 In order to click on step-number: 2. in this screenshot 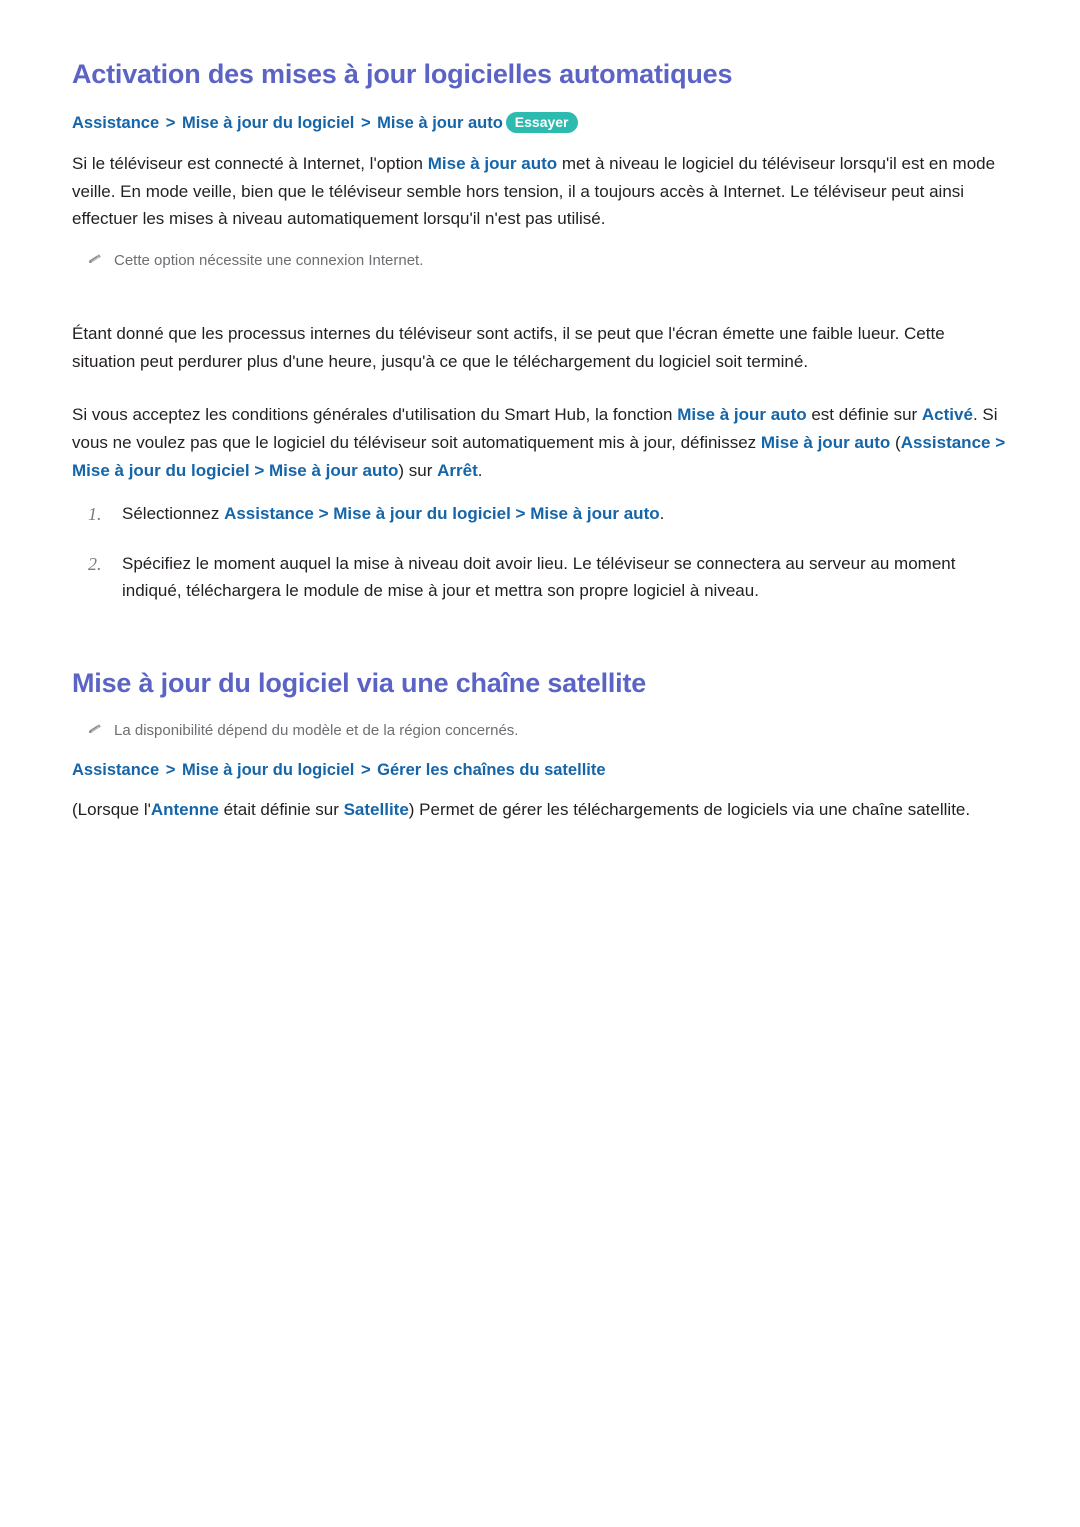, I will do `click(95, 563)`.